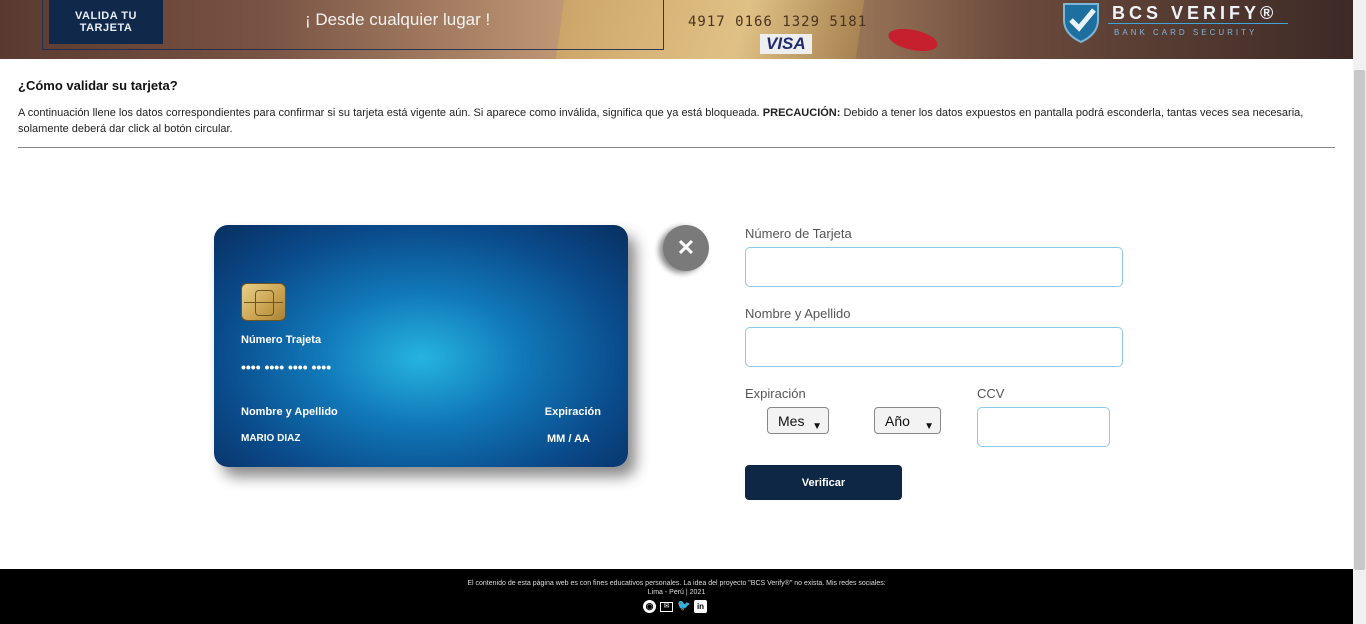  I want to click on month-select: Mes ▼, so click(798, 420).